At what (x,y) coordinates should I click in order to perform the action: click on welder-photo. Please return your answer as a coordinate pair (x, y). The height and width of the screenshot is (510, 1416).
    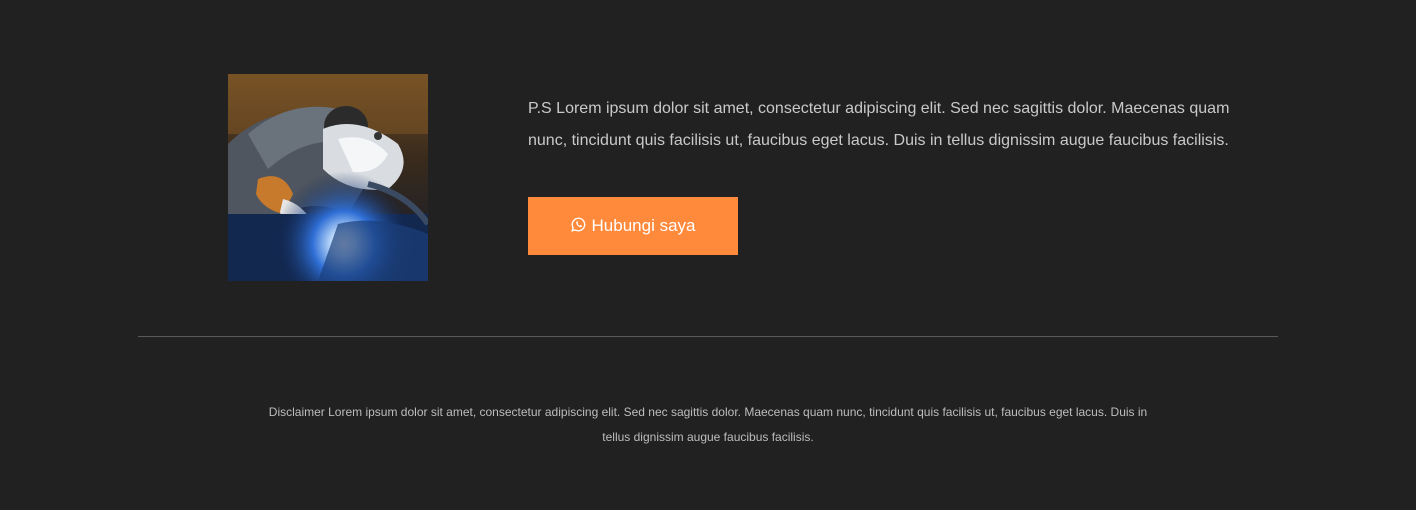
    Looking at the image, I should click on (328, 177).